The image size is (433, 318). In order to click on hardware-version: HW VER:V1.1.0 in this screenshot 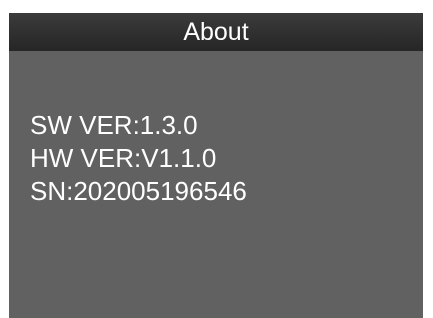, I will do `click(123, 158)`.